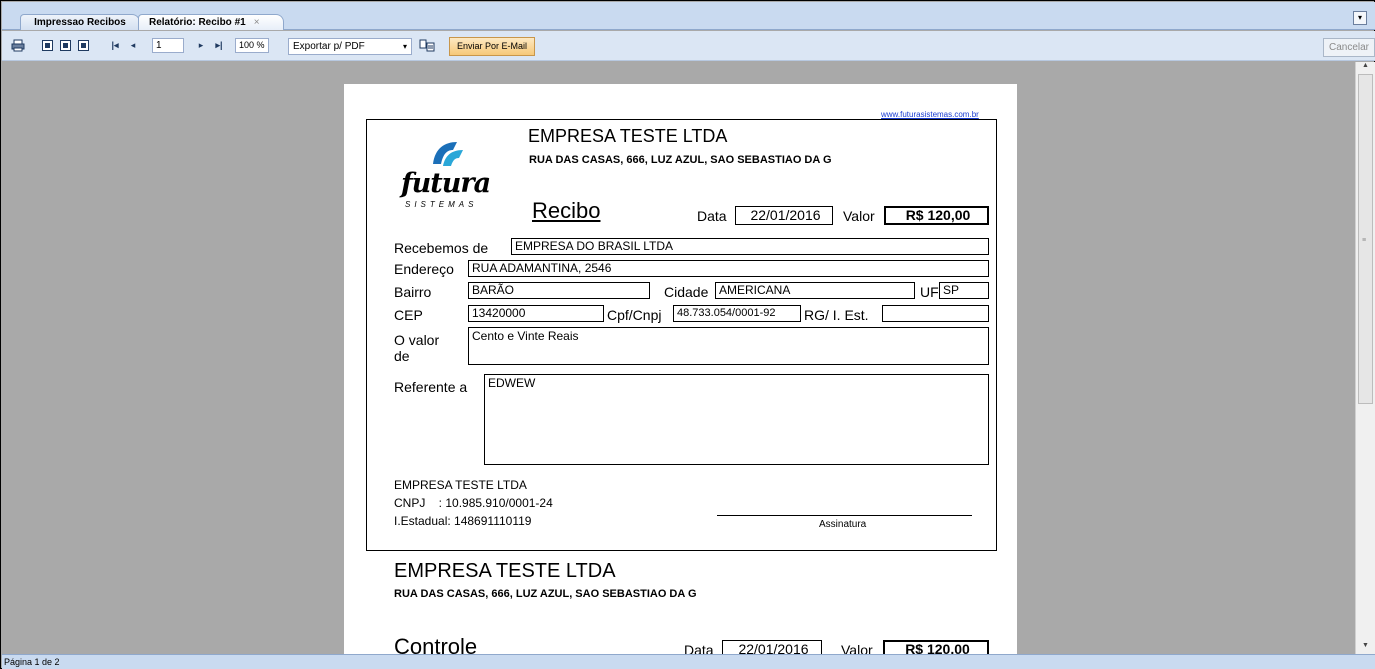  What do you see at coordinates (929, 292) in the screenshot?
I see `uf-label: UF` at bounding box center [929, 292].